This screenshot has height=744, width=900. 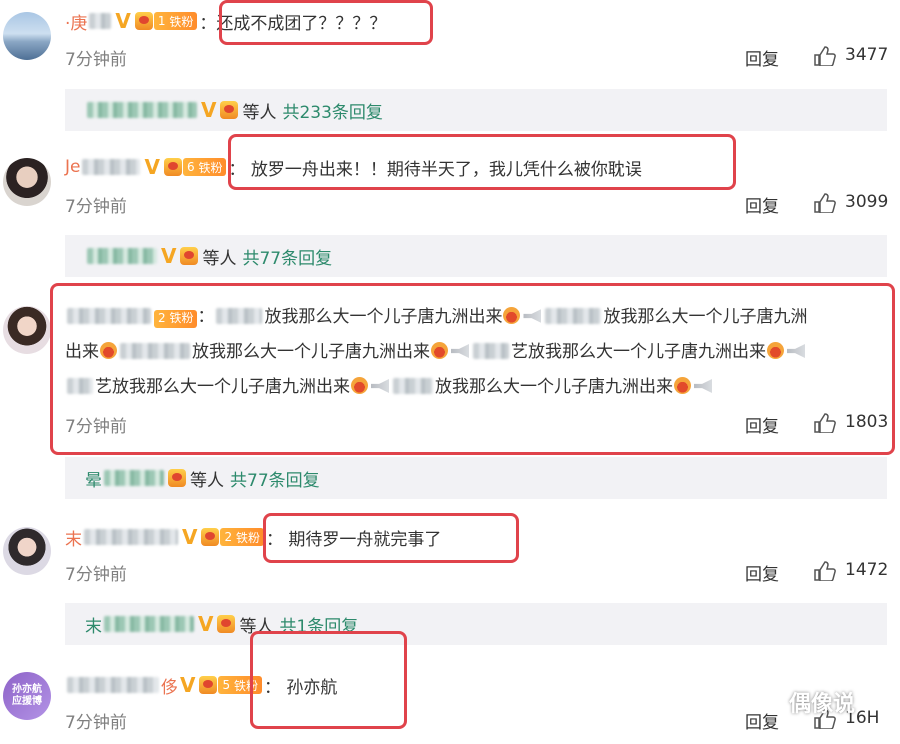 What do you see at coordinates (226, 685) in the screenshot?
I see `fan-level: 5` at bounding box center [226, 685].